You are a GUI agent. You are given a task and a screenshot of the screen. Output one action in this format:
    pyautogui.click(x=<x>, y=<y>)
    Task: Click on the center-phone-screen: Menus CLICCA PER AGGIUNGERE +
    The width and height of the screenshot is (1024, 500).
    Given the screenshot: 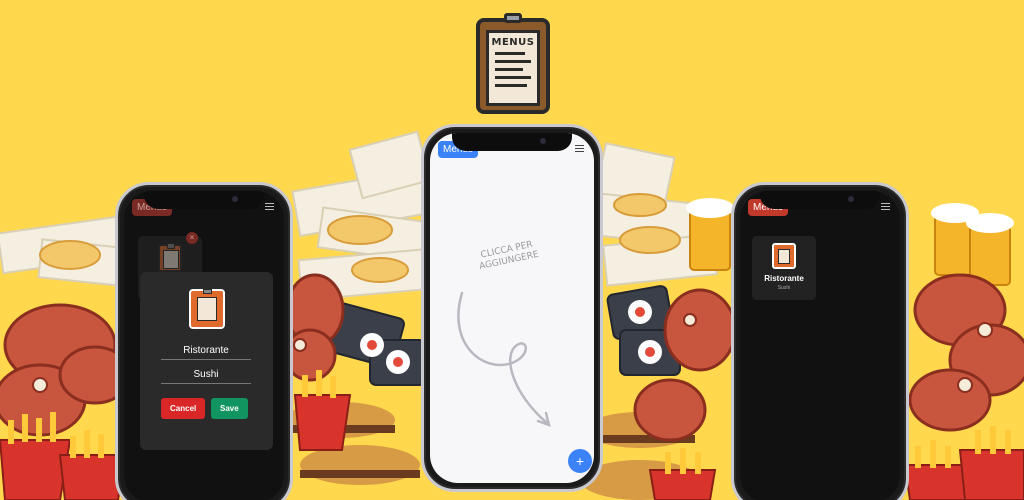 What is the action you would take?
    pyautogui.click(x=512, y=308)
    